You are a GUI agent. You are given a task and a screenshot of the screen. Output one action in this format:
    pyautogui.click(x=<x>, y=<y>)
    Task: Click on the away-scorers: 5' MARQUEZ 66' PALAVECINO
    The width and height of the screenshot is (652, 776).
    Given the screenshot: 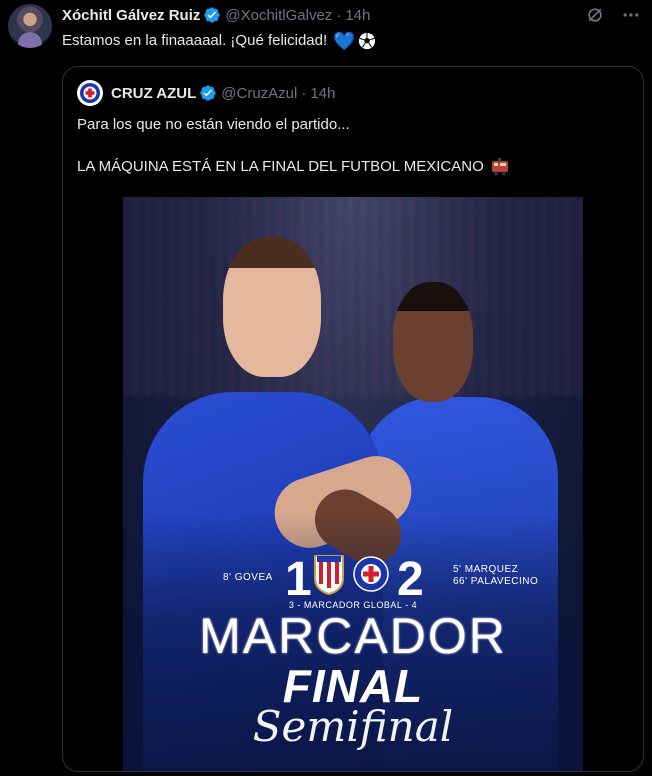 What is the action you would take?
    pyautogui.click(x=495, y=576)
    